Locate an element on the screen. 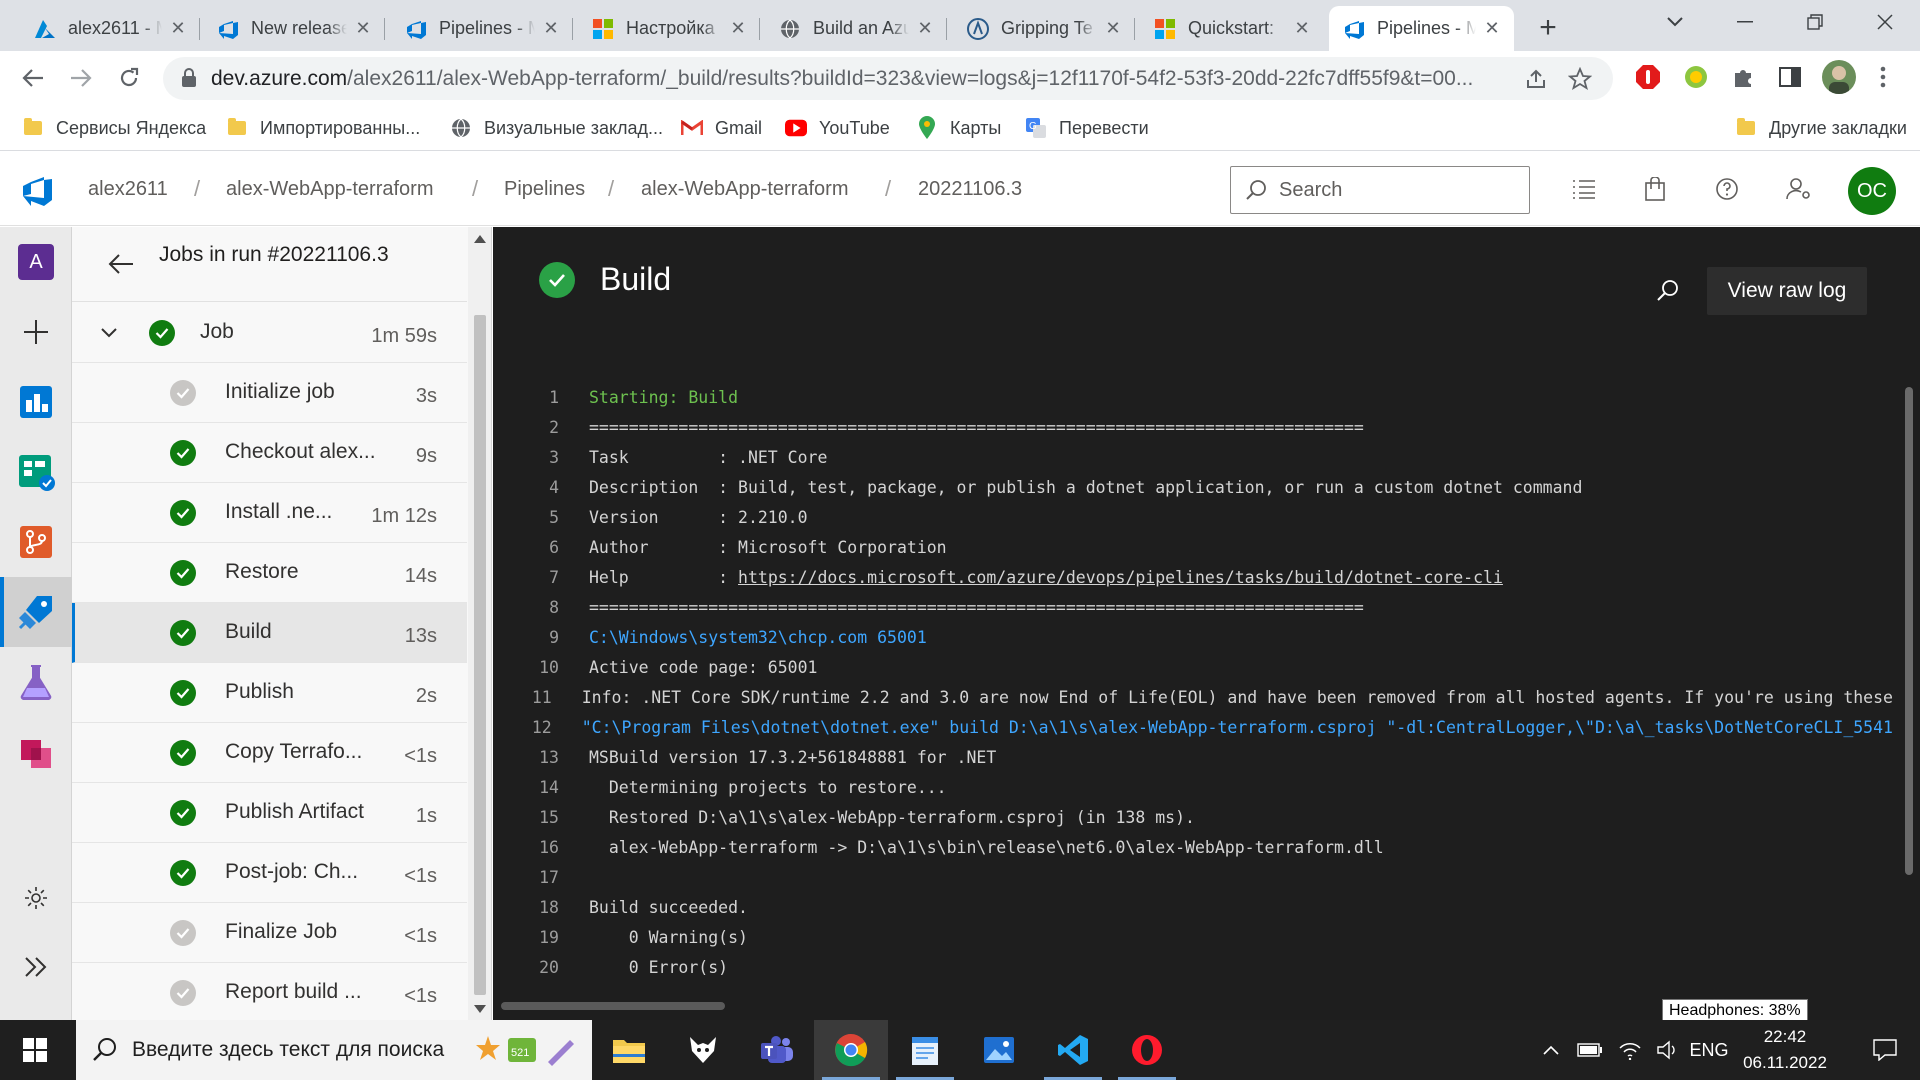 This screenshot has width=1920, height=1080. side-panel-icon is located at coordinates (1790, 77).